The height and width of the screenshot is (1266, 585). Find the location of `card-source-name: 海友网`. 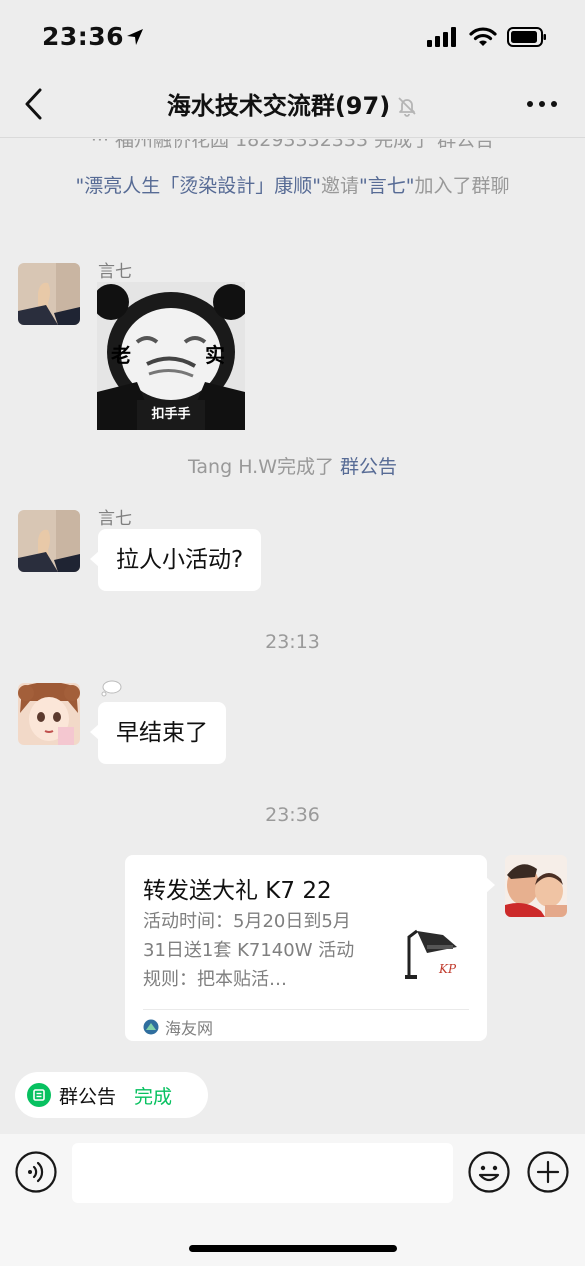

card-source-name: 海友网 is located at coordinates (189, 1028).